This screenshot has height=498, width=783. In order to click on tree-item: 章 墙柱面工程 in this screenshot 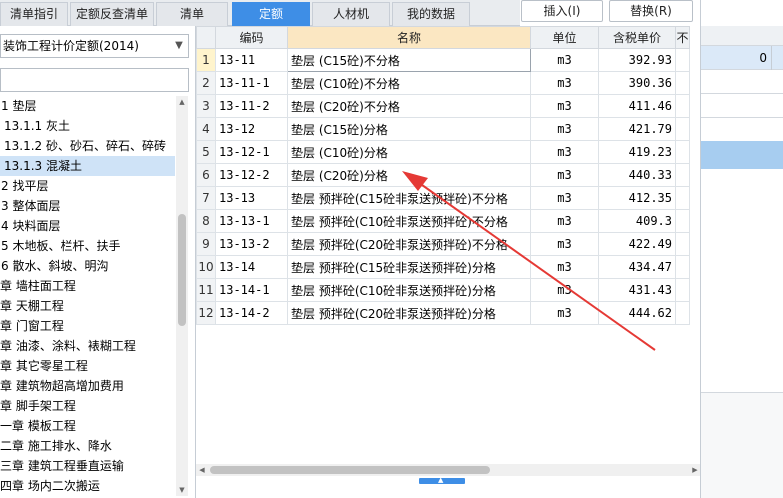, I will do `click(87, 286)`.